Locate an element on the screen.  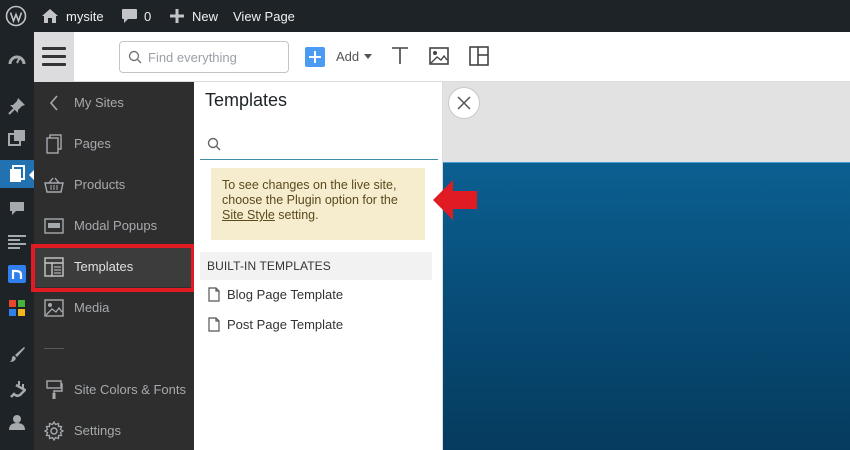
sidebar-item-label: Pages is located at coordinates (92, 143).